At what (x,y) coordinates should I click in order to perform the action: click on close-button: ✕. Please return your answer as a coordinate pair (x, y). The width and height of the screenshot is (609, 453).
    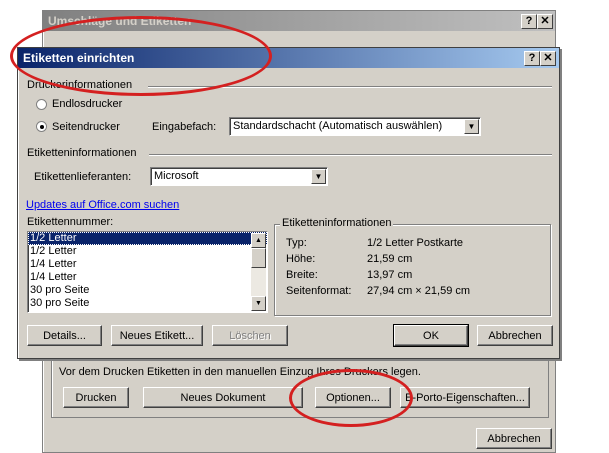
    Looking at the image, I should click on (548, 58).